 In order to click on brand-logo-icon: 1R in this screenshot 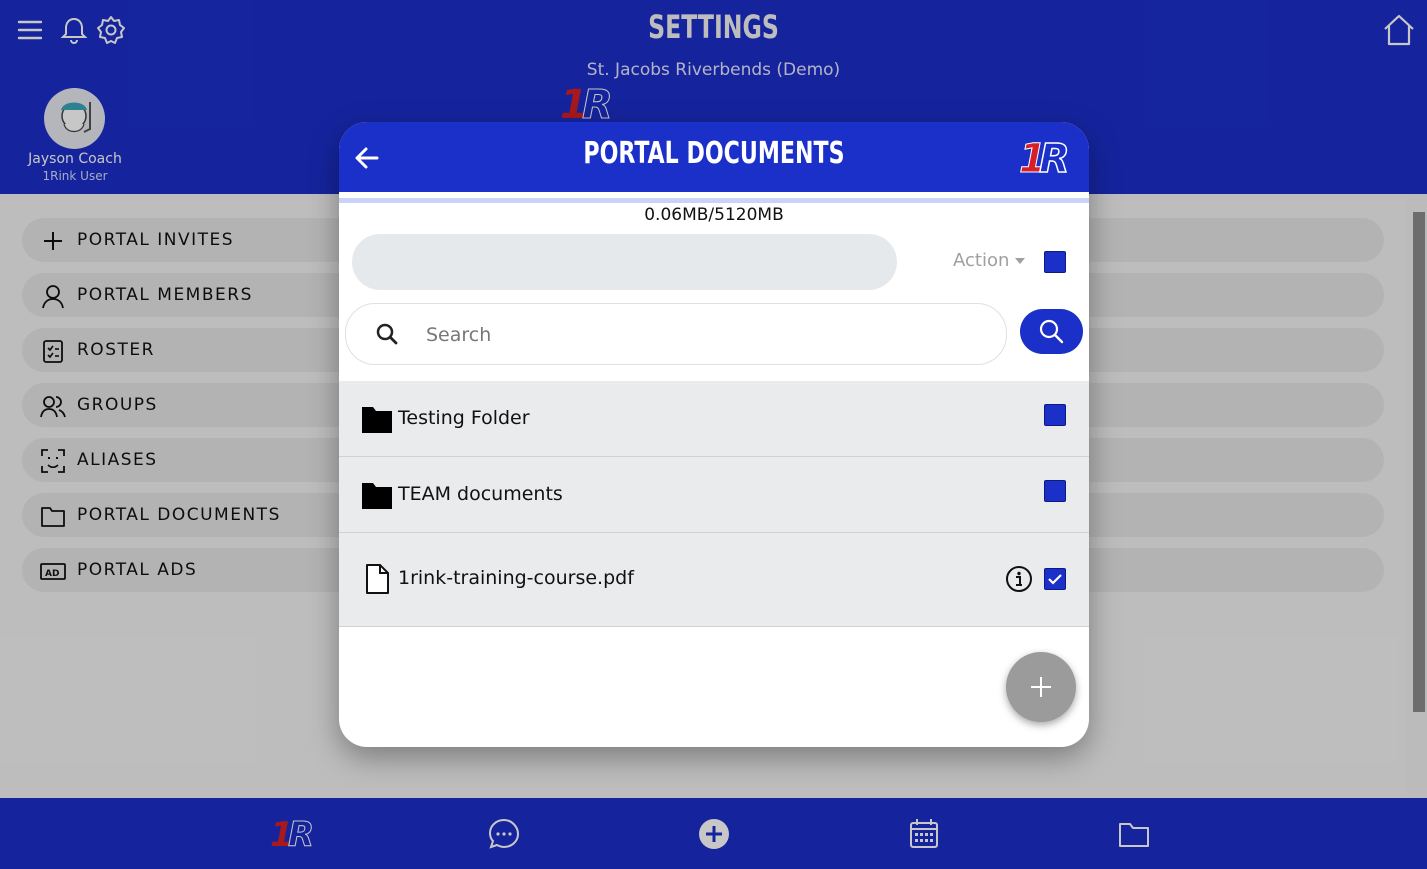, I will do `click(1045, 157)`.